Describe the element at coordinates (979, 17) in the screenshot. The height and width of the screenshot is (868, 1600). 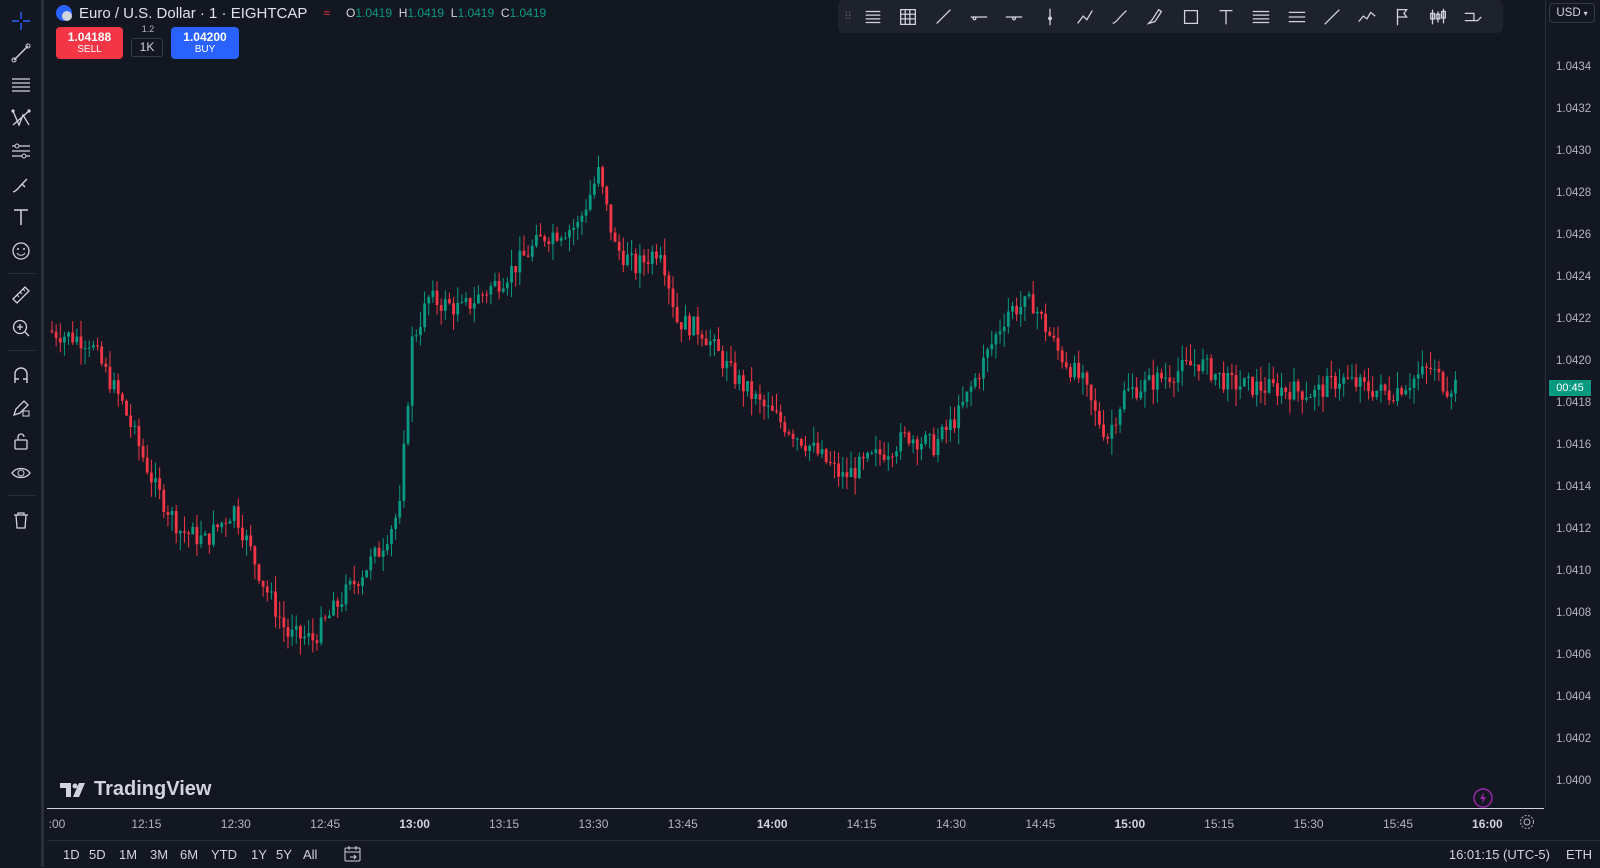
I see `horizontal-ray-icon` at that location.